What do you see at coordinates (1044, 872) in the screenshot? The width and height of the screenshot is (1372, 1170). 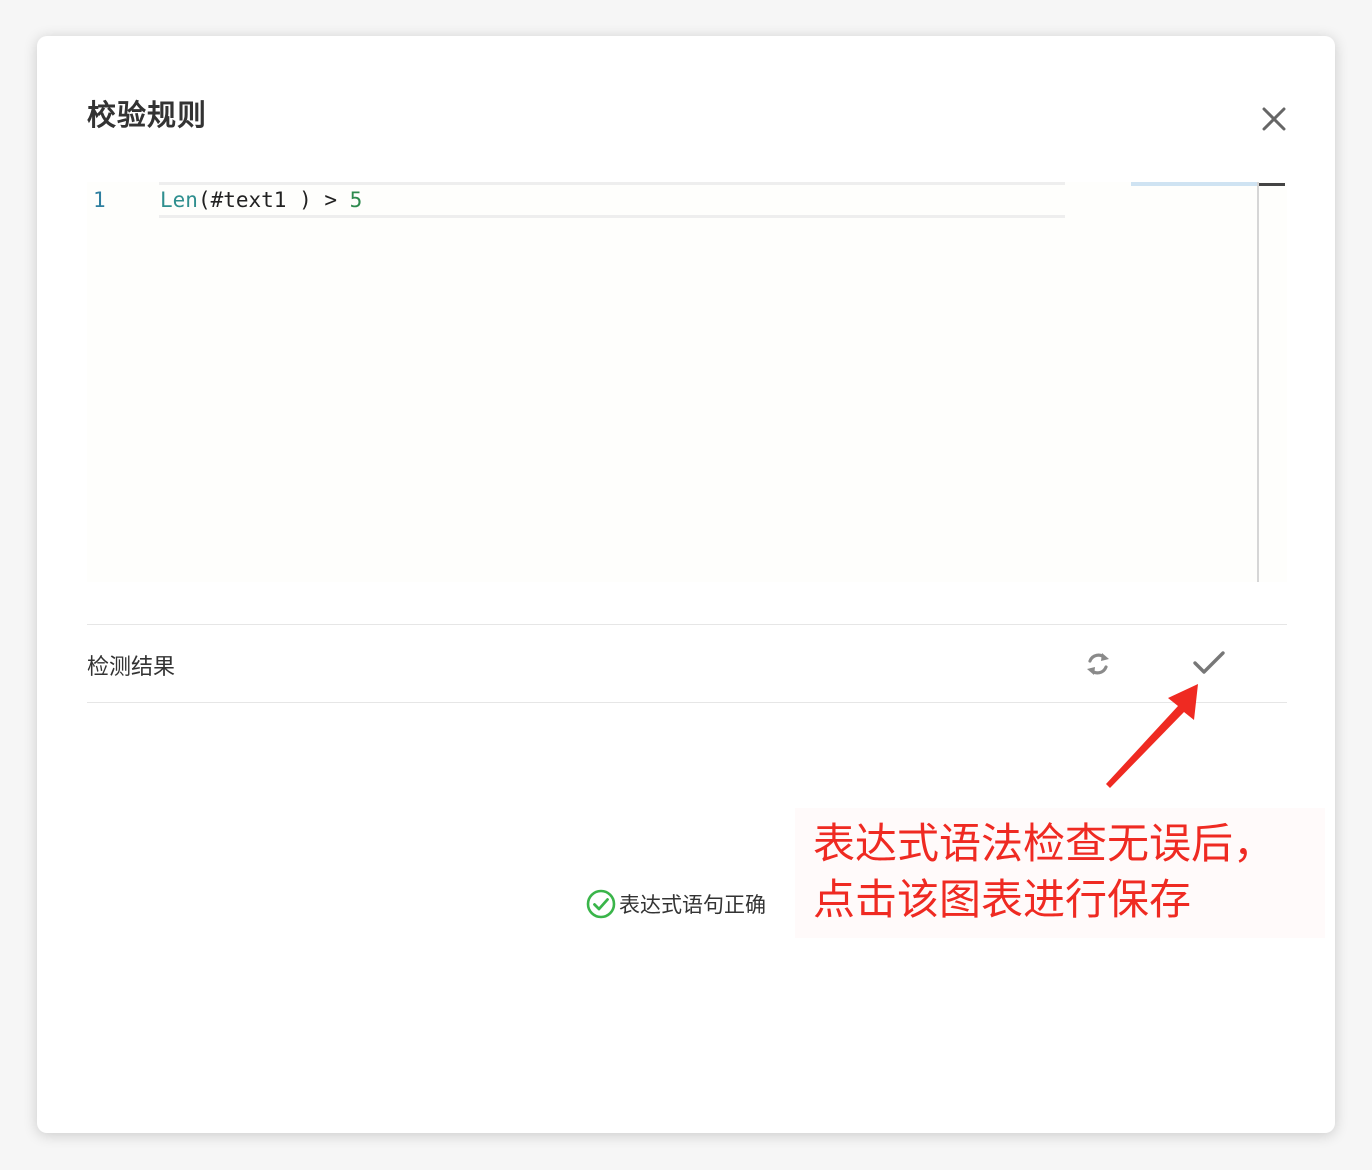 I see `annotation-text: 表达式语法检查无误后， 点击该图表进行保存` at bounding box center [1044, 872].